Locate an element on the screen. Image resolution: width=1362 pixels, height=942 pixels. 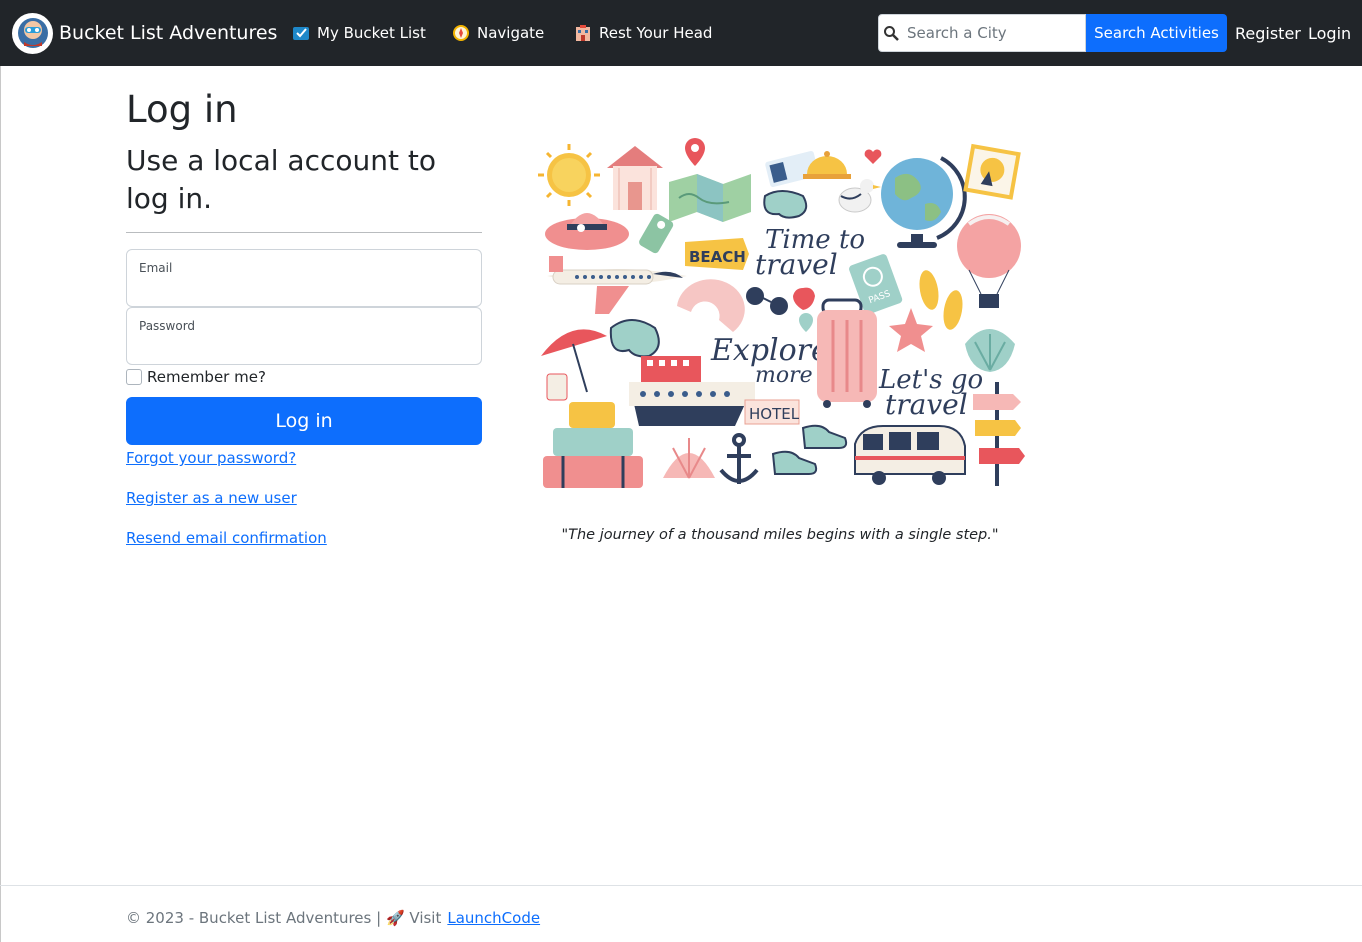
search-activities-button: Search Activities is located at coordinates (1156, 33).